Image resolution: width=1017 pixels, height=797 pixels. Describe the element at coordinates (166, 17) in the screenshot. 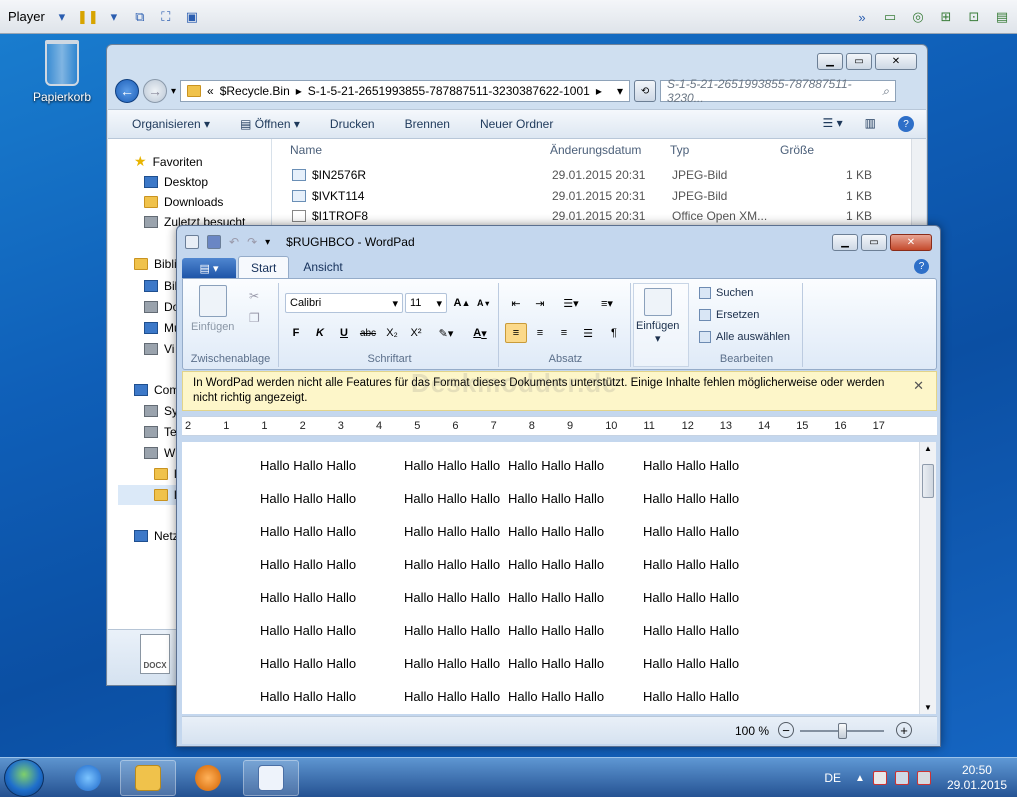

I see `fullscreen-icon: ⛶` at that location.